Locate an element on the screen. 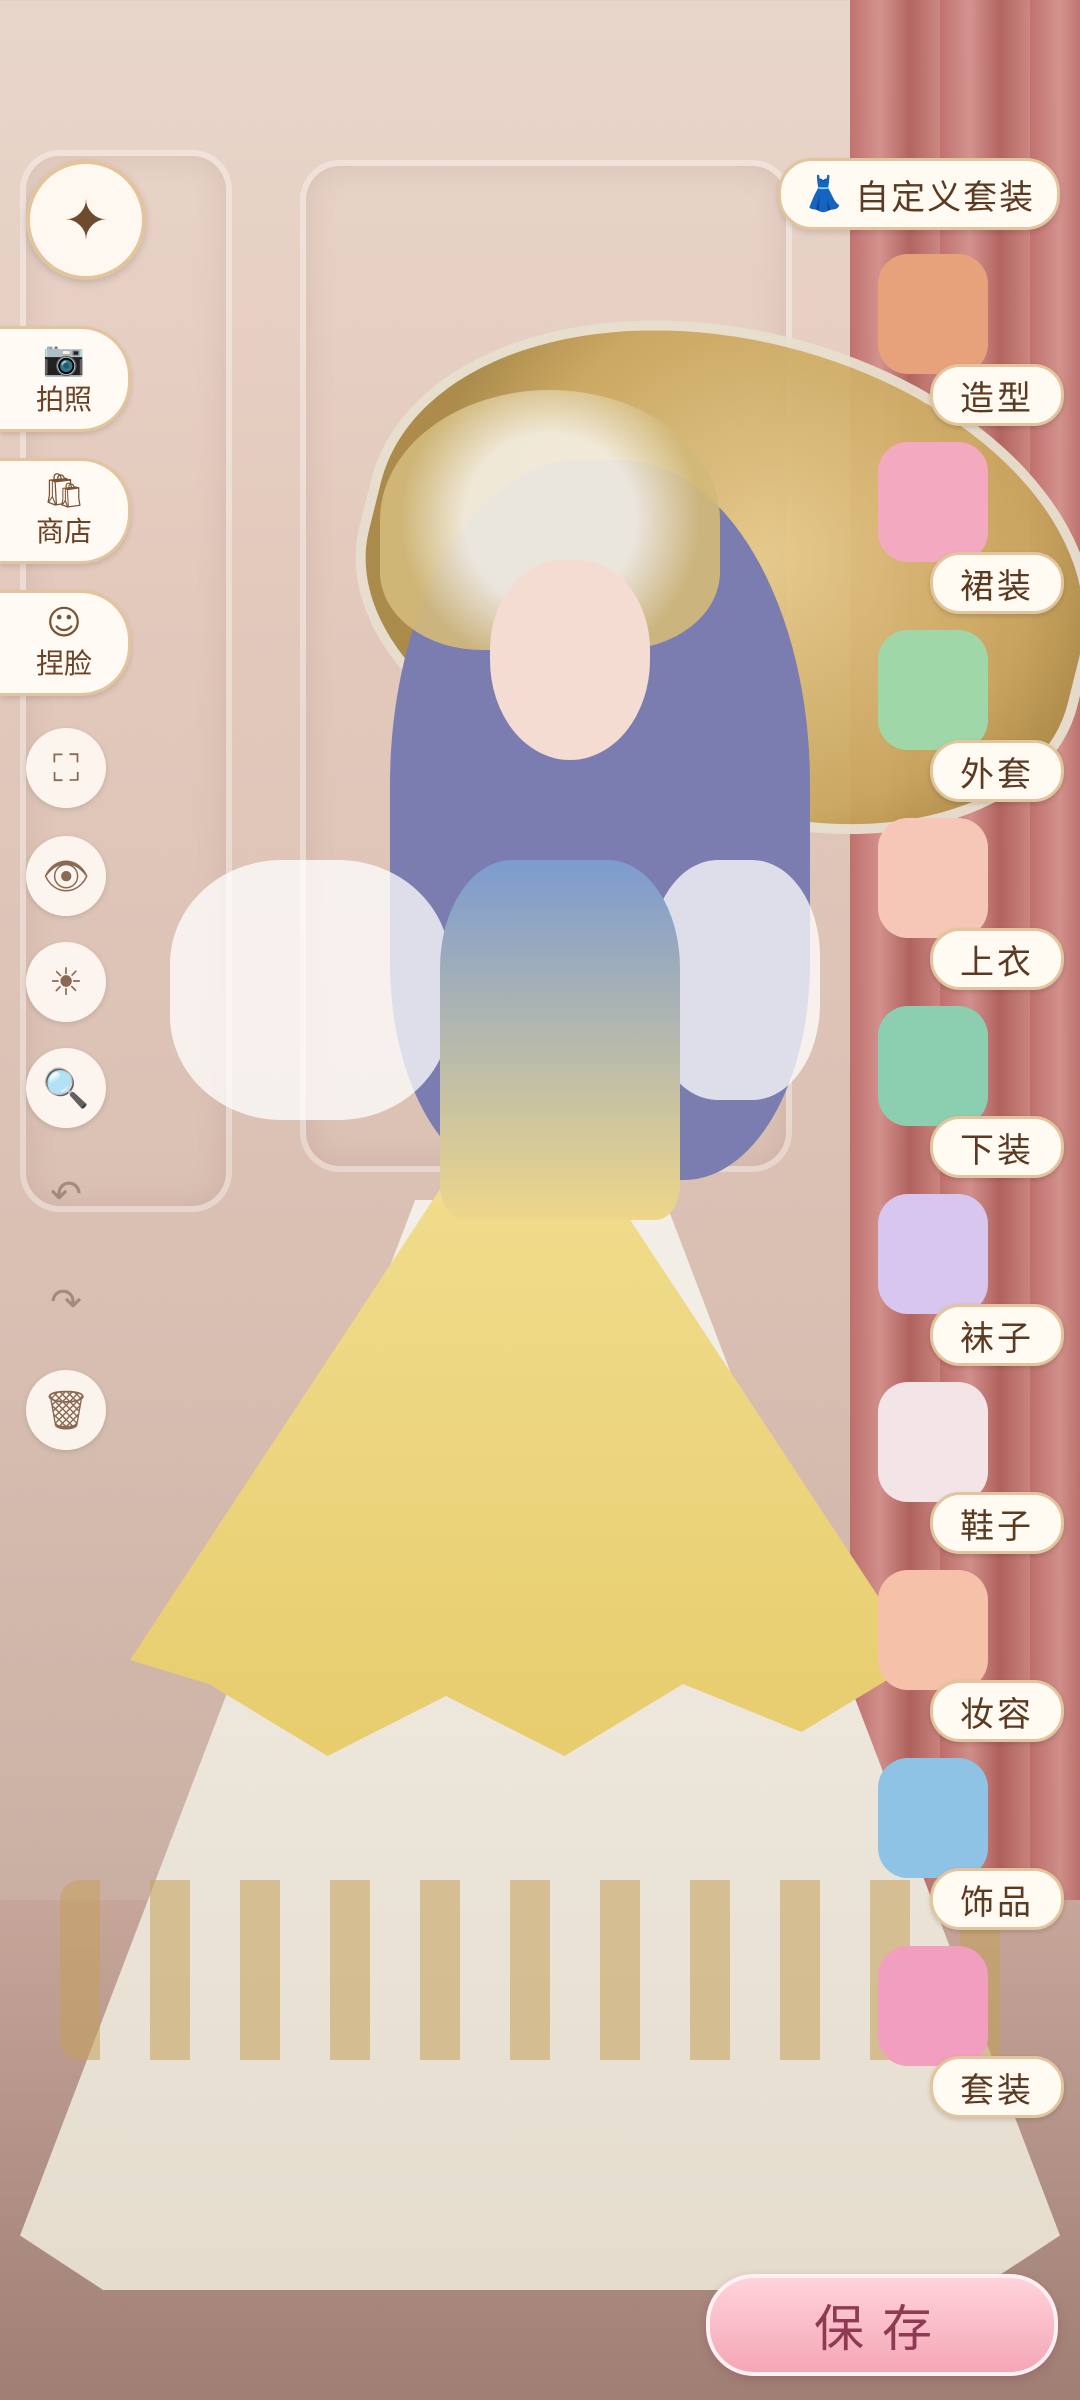  back-button: ✦ is located at coordinates (86, 220).